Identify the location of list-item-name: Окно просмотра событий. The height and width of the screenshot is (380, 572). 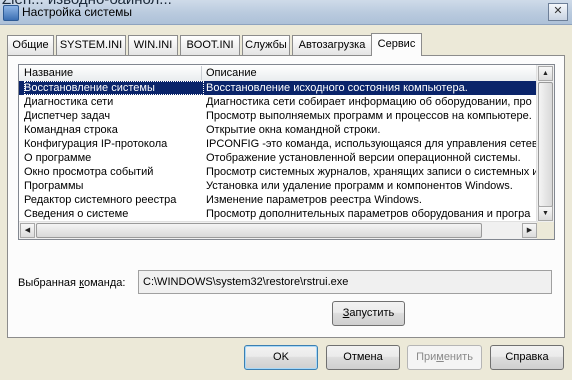
(89, 172).